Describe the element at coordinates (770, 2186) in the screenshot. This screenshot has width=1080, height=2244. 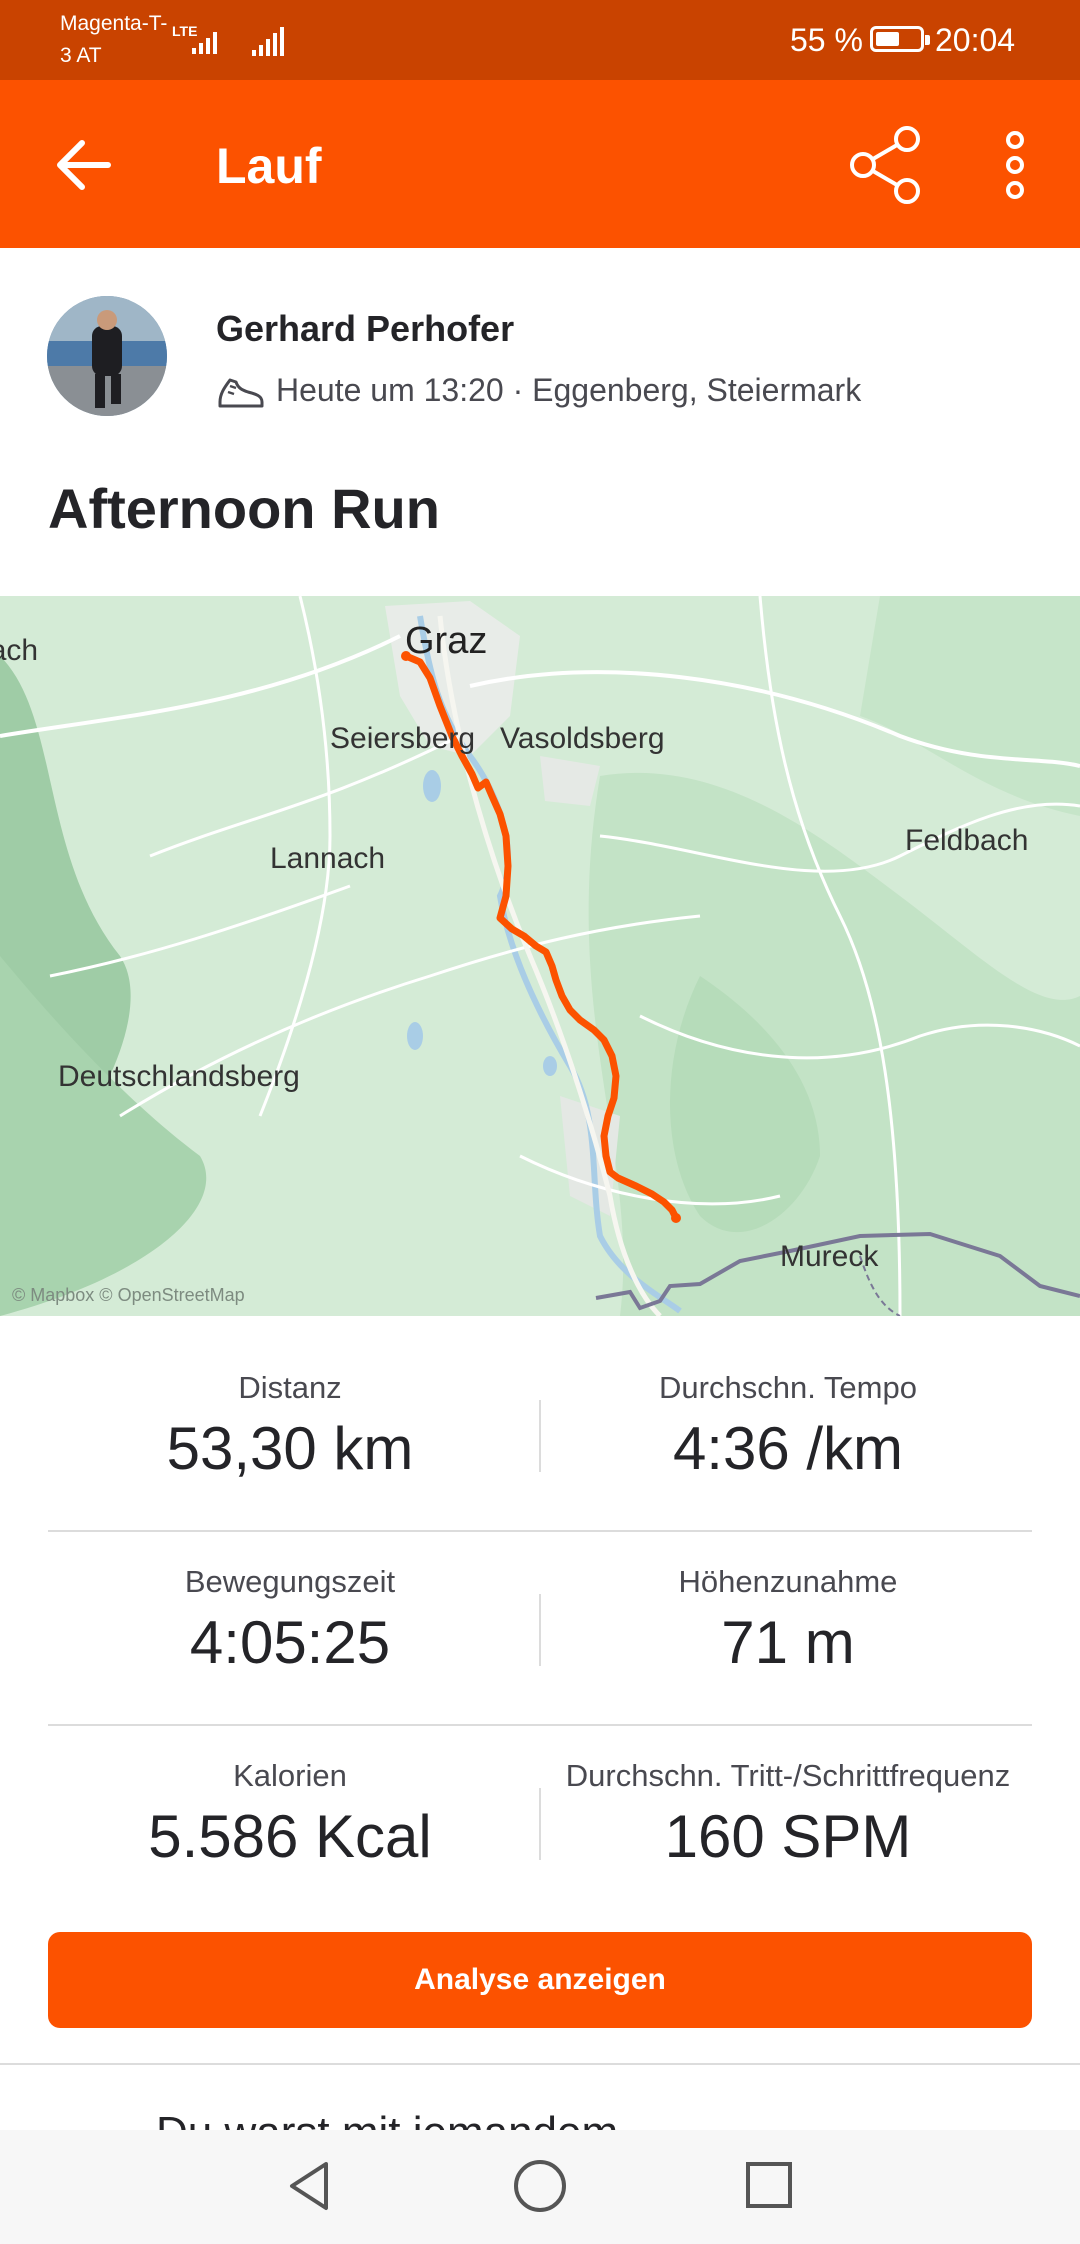
I see `nav-recents-icon` at that location.